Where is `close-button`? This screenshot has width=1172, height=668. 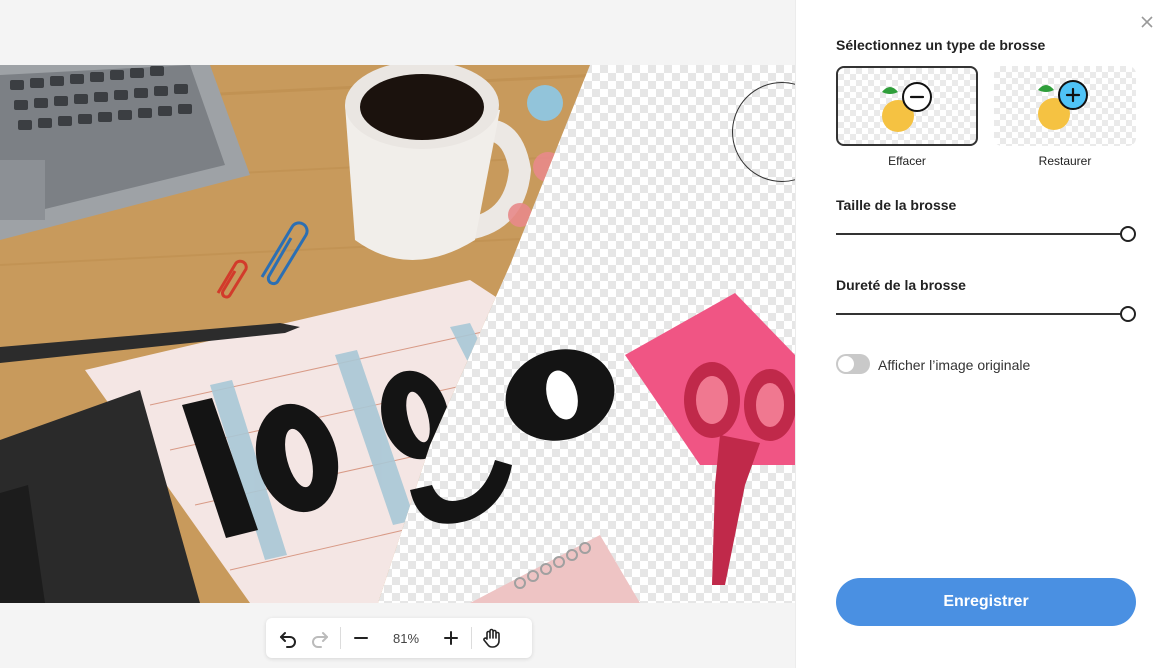 close-button is located at coordinates (1147, 22).